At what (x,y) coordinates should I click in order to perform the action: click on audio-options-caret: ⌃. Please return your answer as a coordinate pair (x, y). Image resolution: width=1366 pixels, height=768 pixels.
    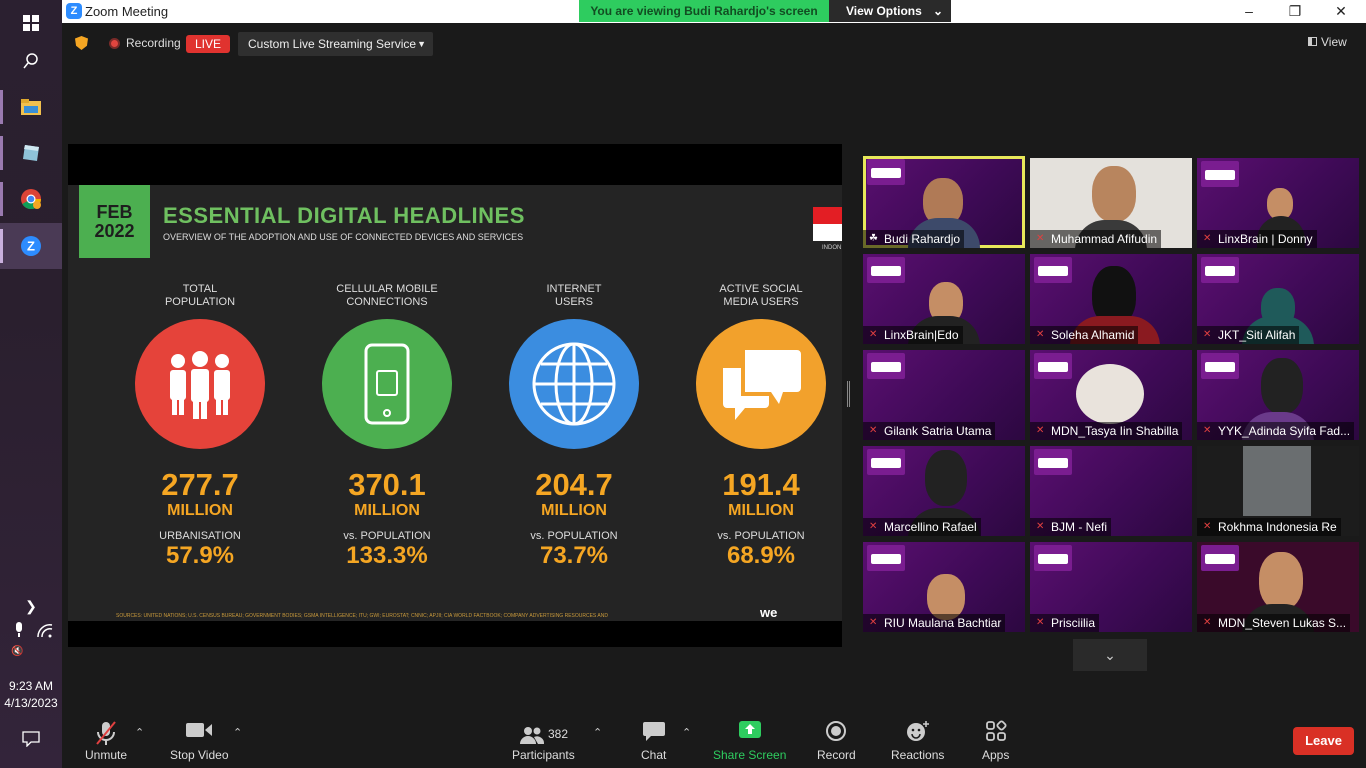
    Looking at the image, I should click on (139, 732).